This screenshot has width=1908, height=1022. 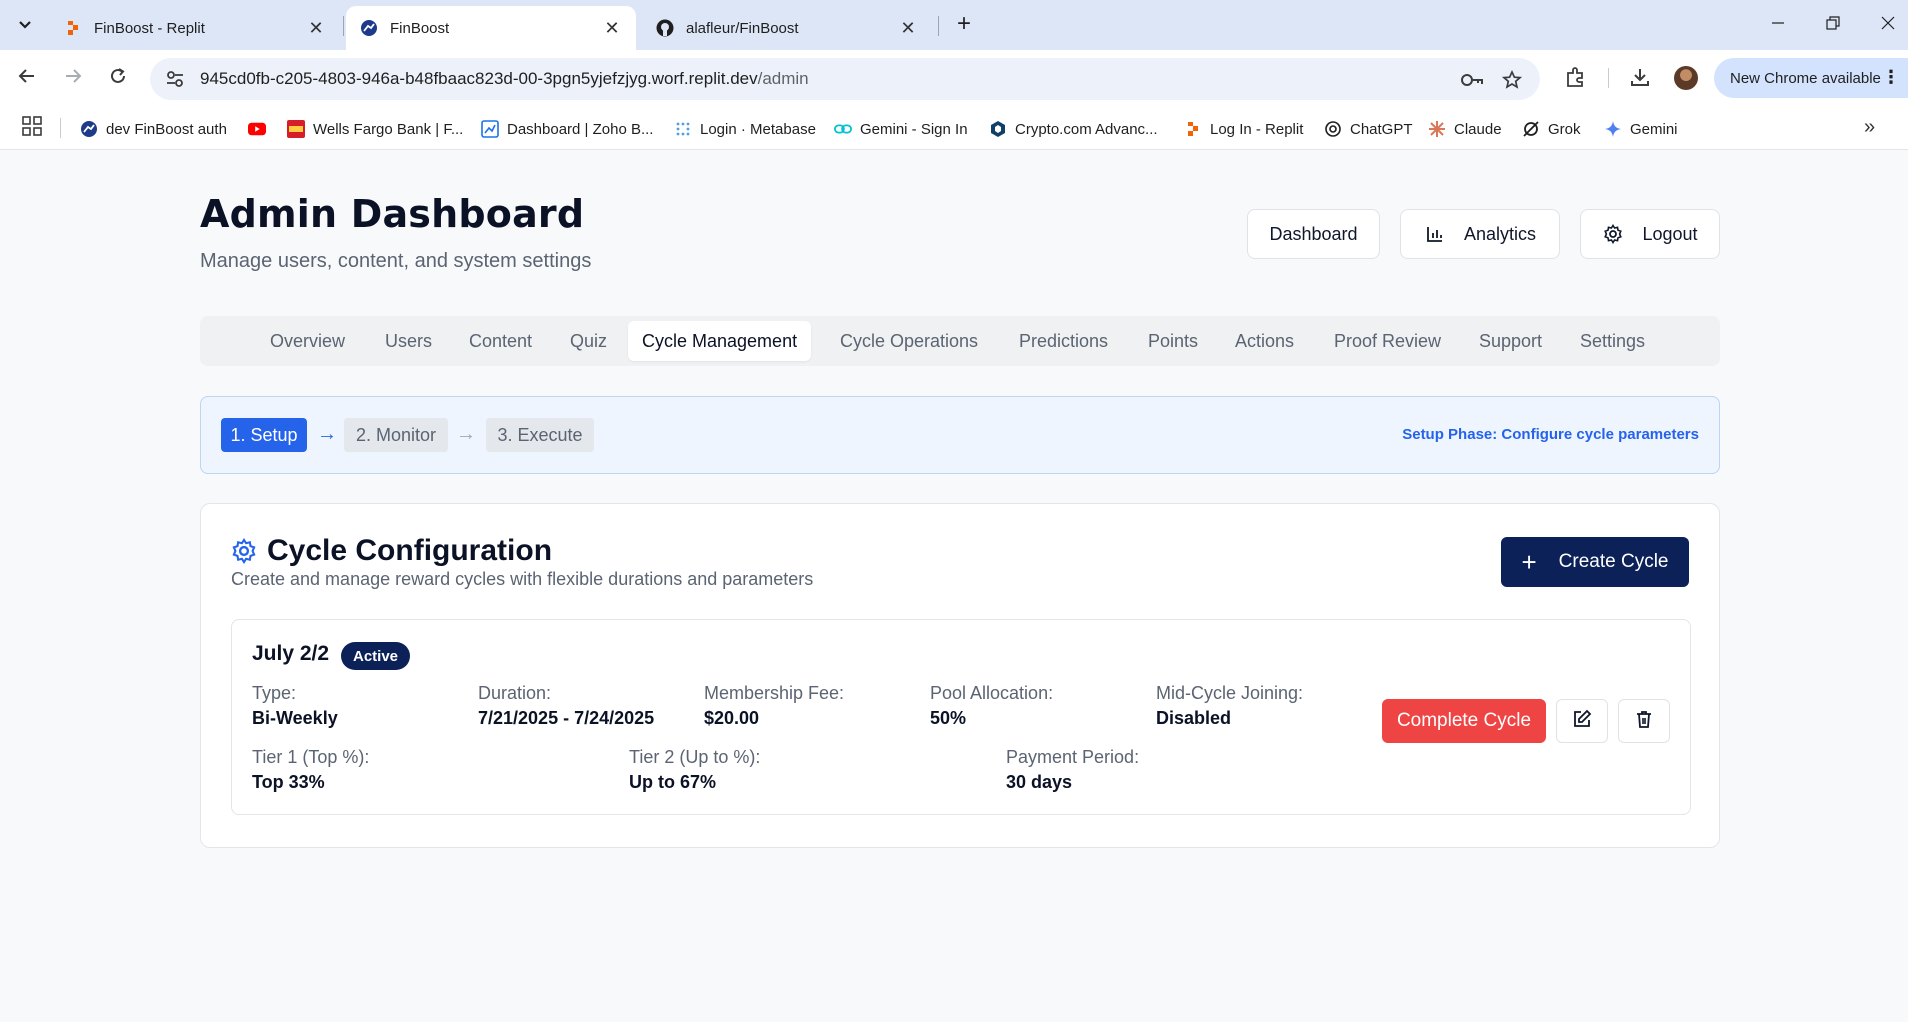 I want to click on dashboard-button: Dashboard, so click(x=1313, y=234).